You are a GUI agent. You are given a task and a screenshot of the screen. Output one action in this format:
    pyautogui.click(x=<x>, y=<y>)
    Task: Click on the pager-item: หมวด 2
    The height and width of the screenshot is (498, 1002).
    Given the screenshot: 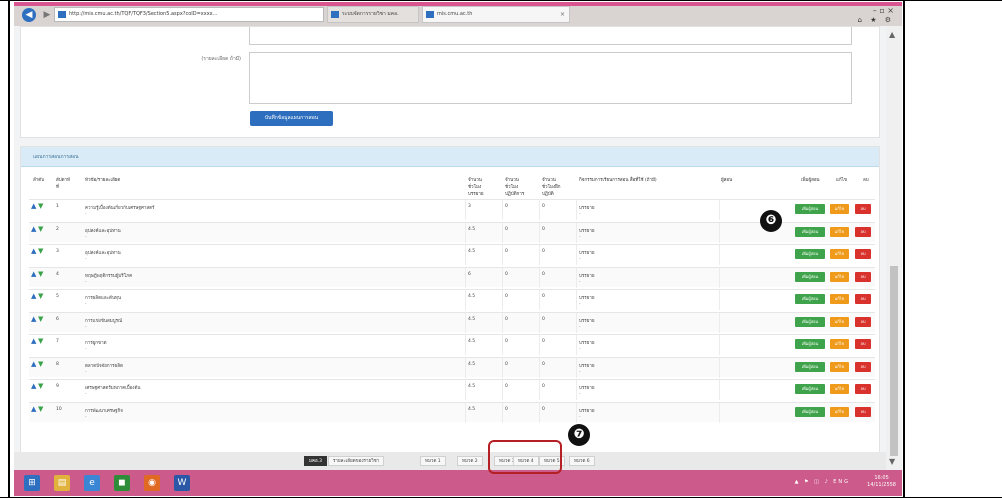 What is the action you would take?
    pyautogui.click(x=470, y=461)
    